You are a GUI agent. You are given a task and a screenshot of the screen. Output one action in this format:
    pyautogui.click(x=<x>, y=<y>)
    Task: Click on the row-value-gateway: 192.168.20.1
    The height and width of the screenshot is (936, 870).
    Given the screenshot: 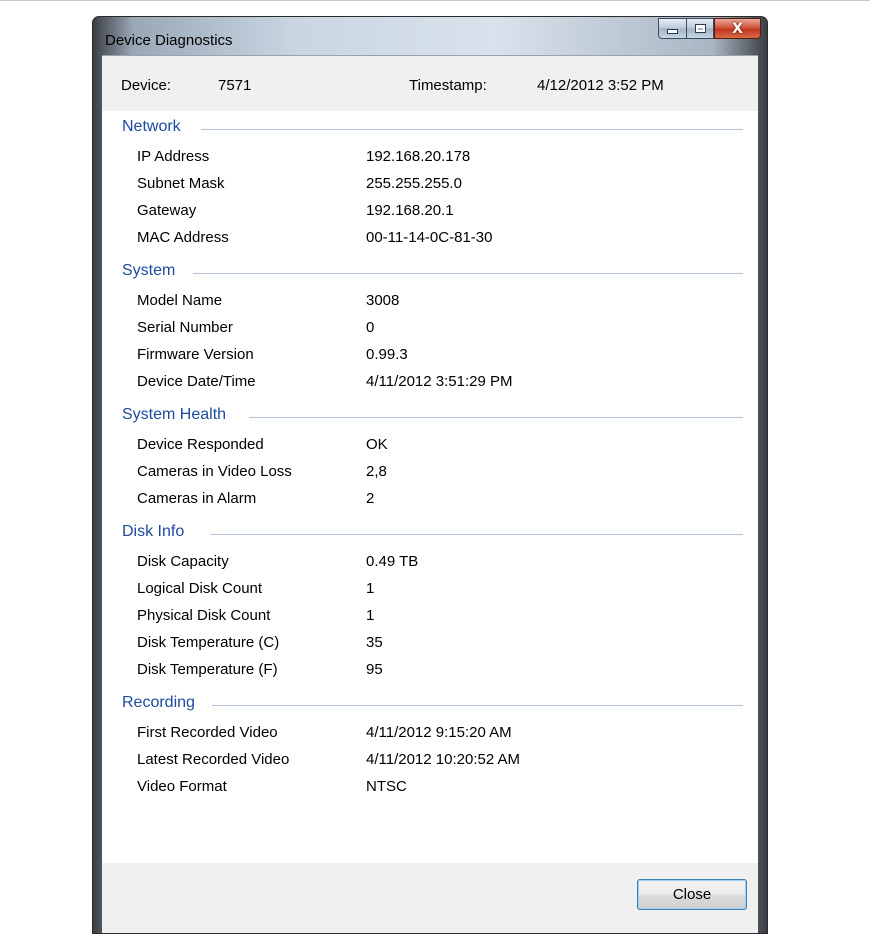 What is the action you would take?
    pyautogui.click(x=410, y=210)
    